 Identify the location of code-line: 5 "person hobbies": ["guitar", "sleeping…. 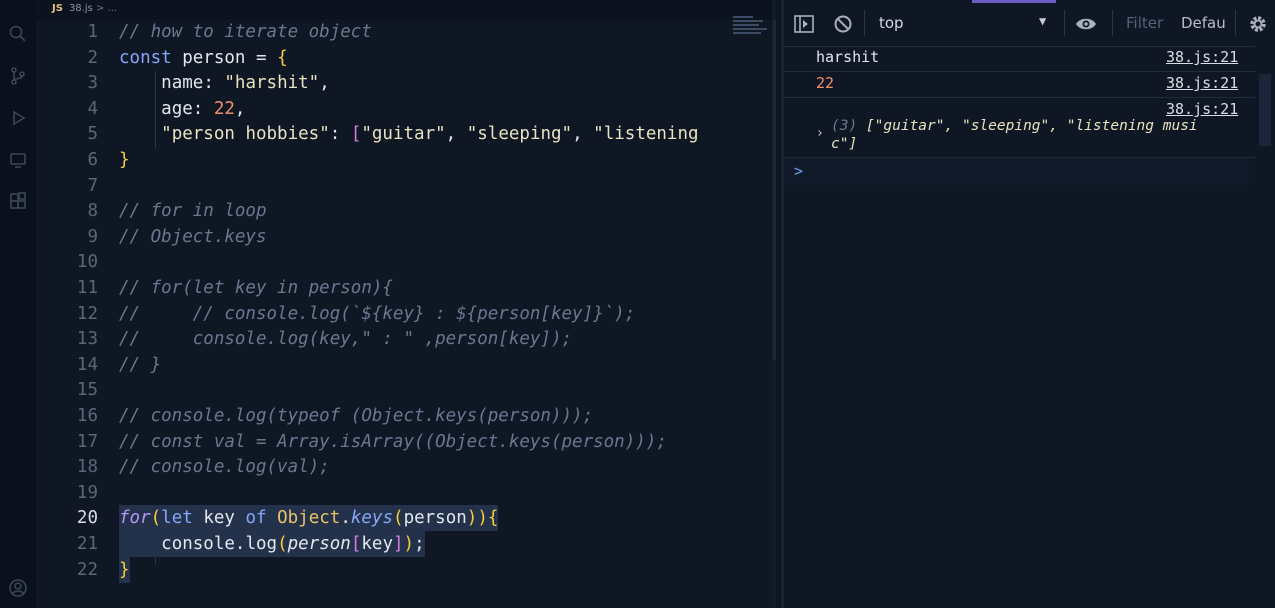
(386, 134).